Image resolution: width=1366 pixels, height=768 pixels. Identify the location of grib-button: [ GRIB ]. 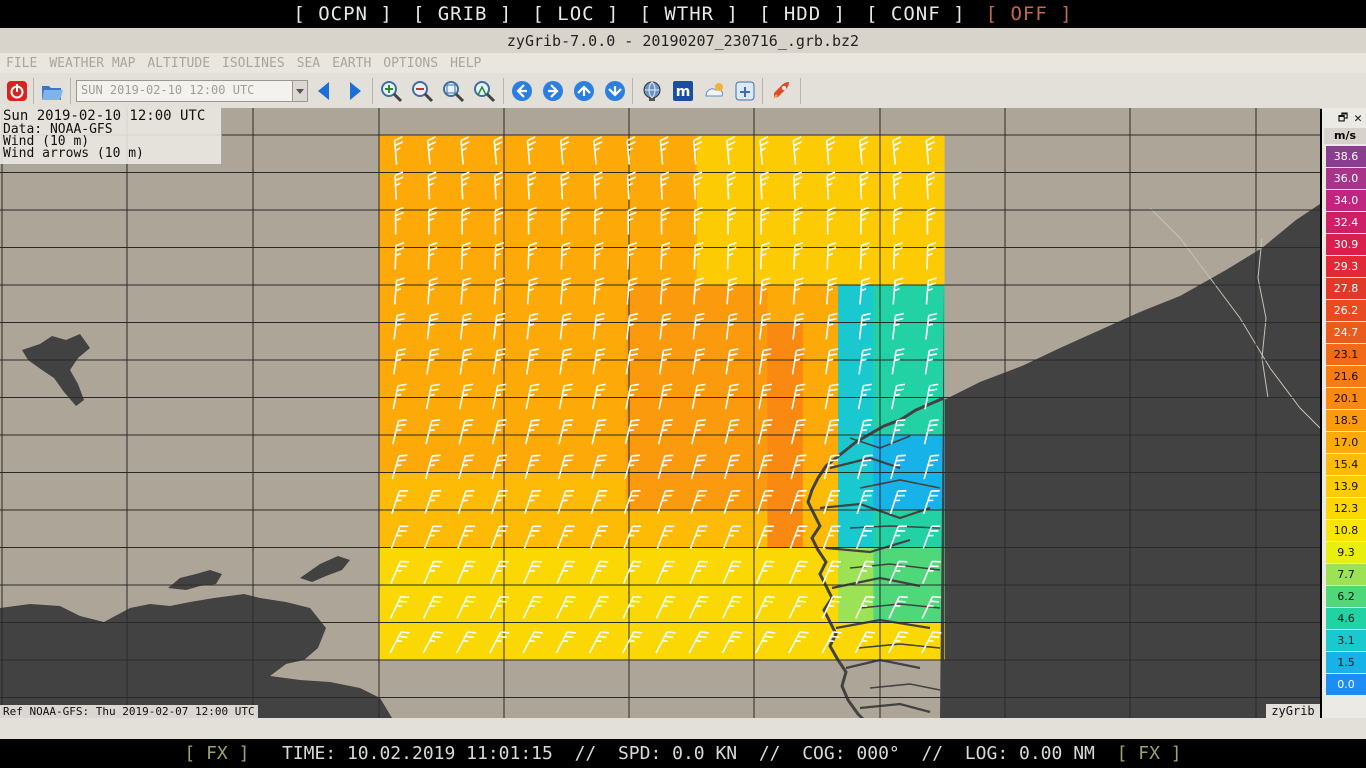
(463, 14).